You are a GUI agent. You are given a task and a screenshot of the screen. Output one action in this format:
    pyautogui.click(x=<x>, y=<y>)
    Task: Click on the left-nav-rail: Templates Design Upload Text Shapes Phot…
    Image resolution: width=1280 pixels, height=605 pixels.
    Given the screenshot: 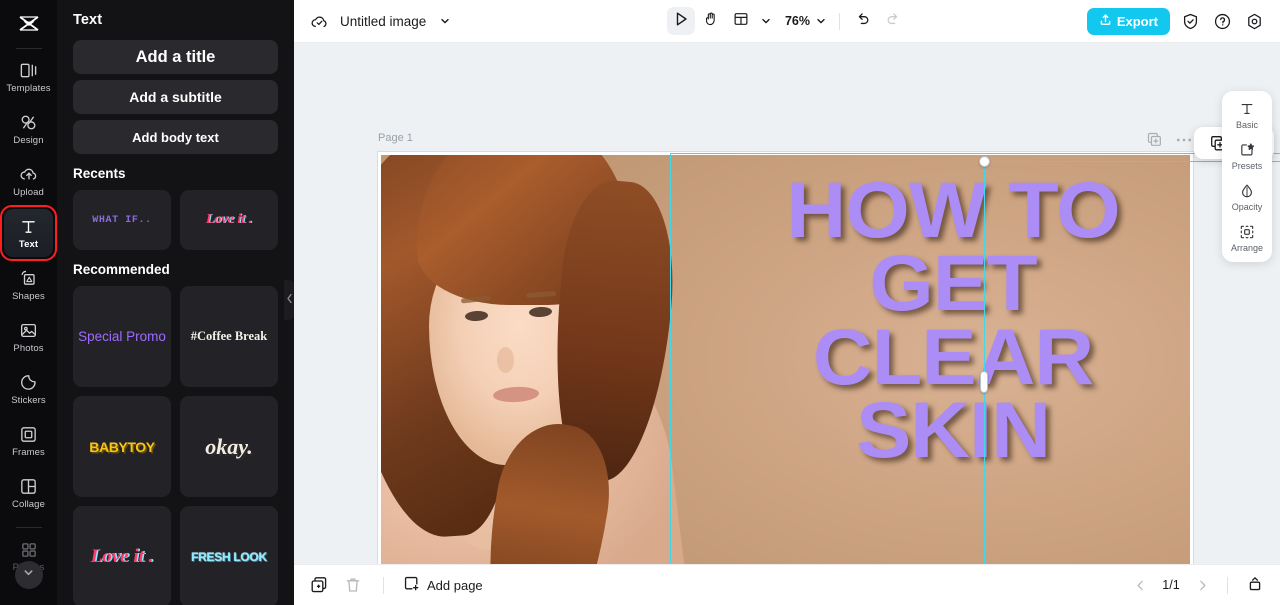 What is the action you would take?
    pyautogui.click(x=28, y=302)
    